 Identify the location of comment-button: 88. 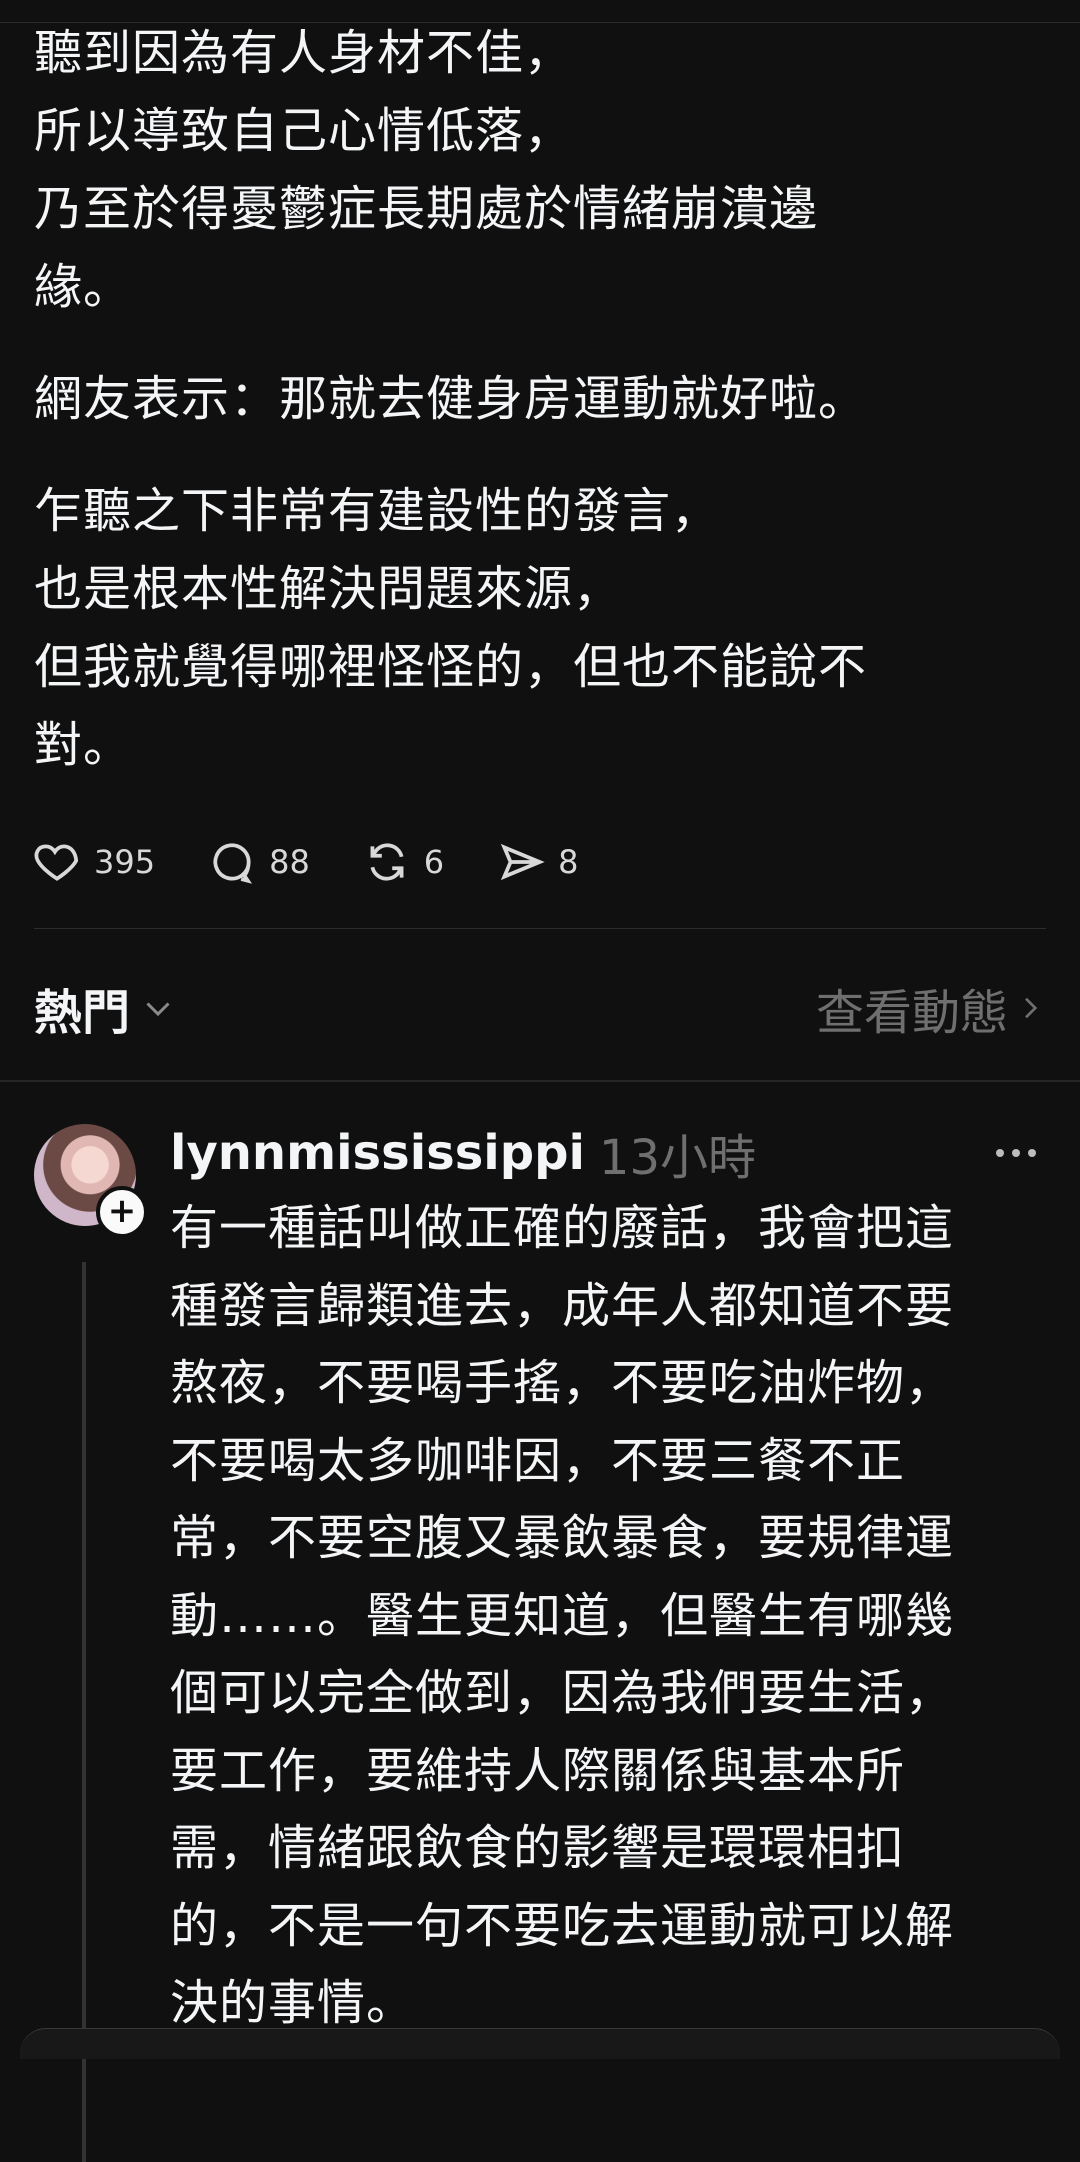
(258, 862).